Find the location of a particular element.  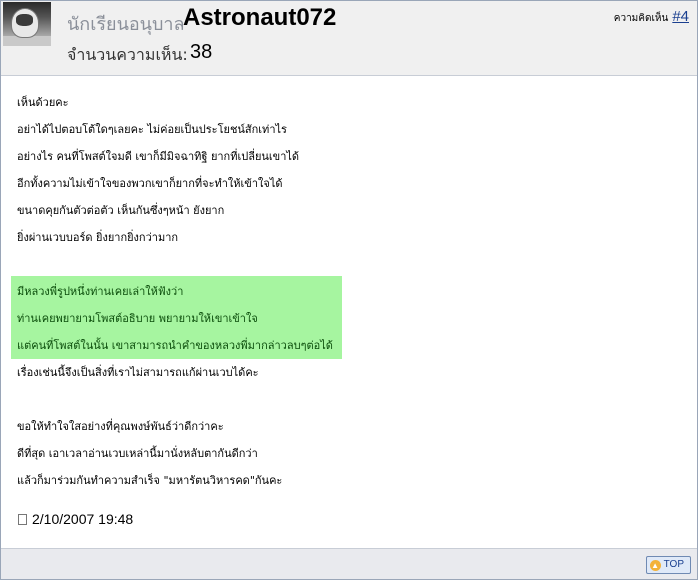

post-line: ยิ่งผ่านเวบบอร์ด ยิ่งยากยิ่งกว่ามาก is located at coordinates (98, 237).